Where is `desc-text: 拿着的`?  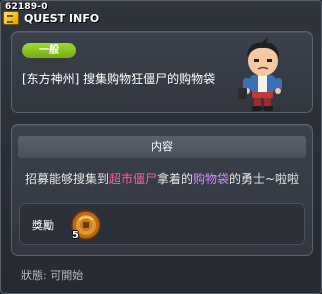
desc-text: 拿着的 is located at coordinates (174, 179).